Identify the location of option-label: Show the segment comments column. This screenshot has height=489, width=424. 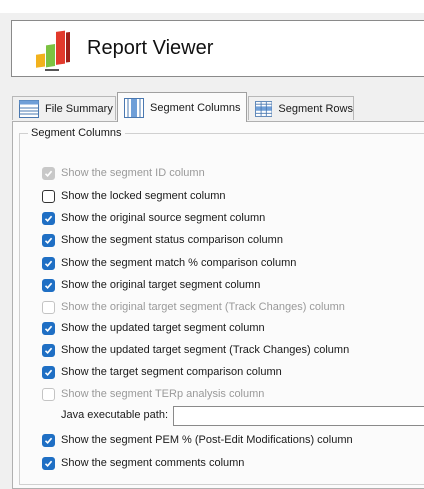
(153, 463).